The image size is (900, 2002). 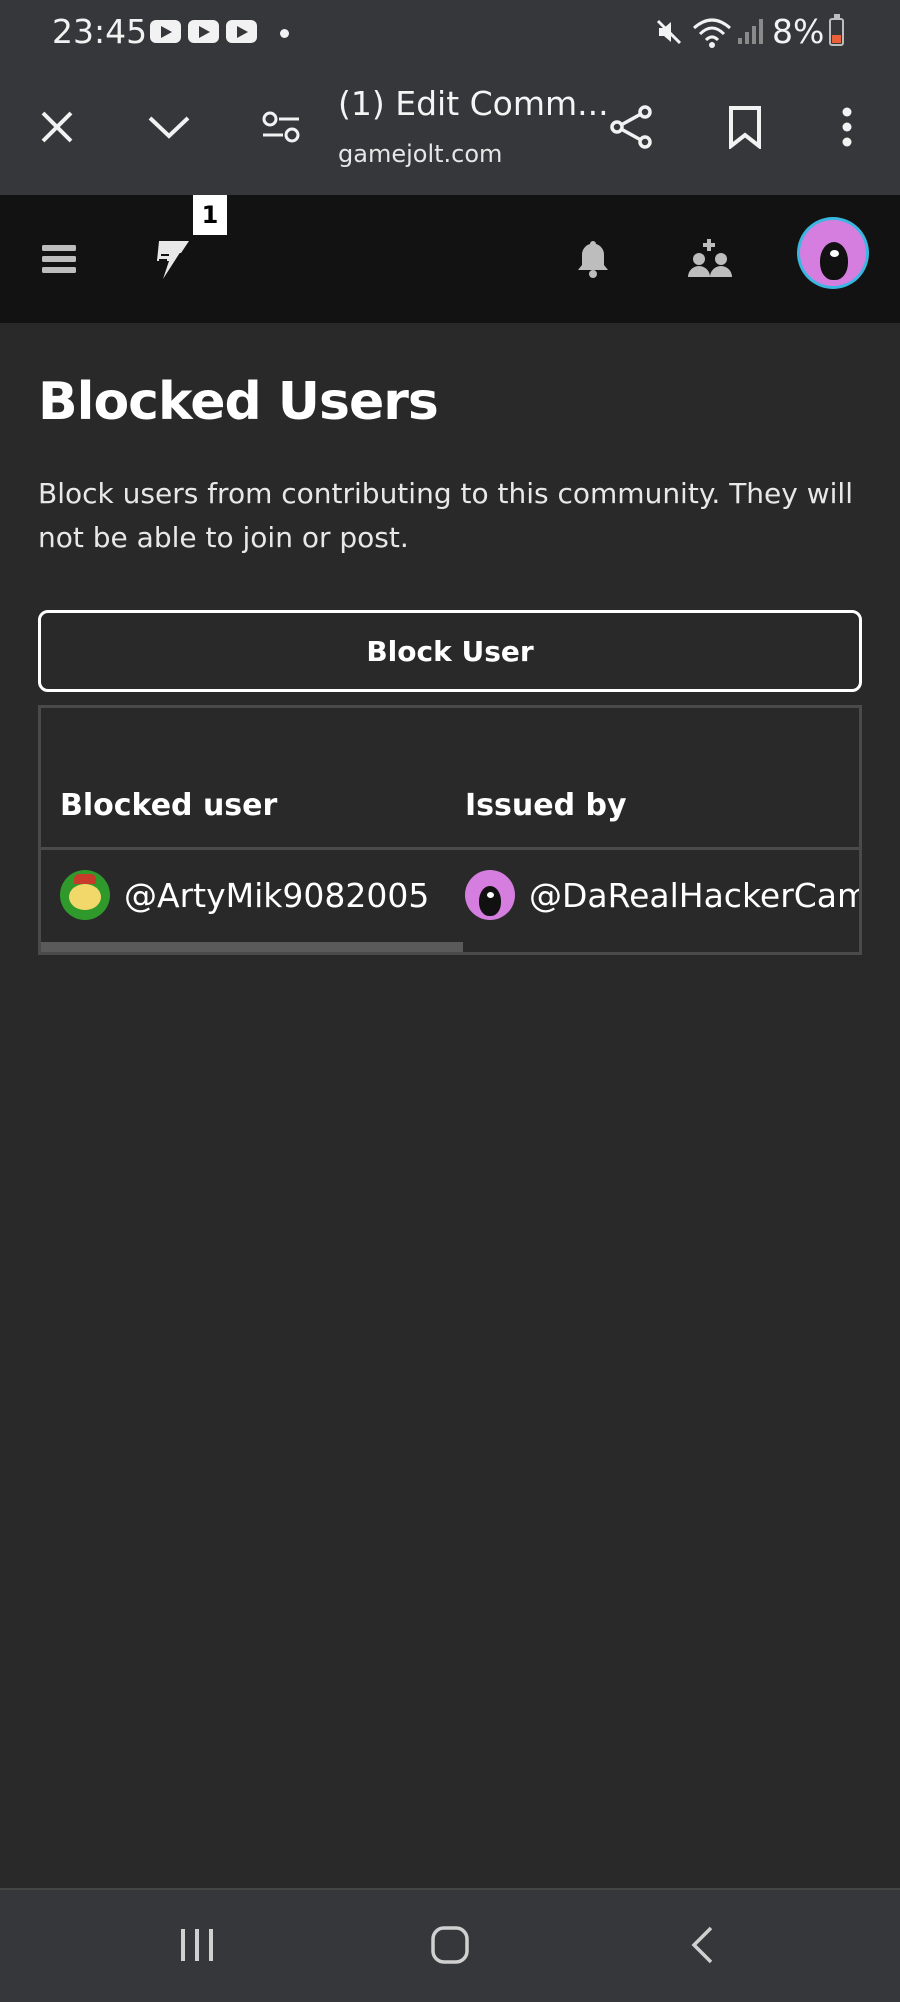 I want to click on blocked-user-avatar, so click(x=85, y=895).